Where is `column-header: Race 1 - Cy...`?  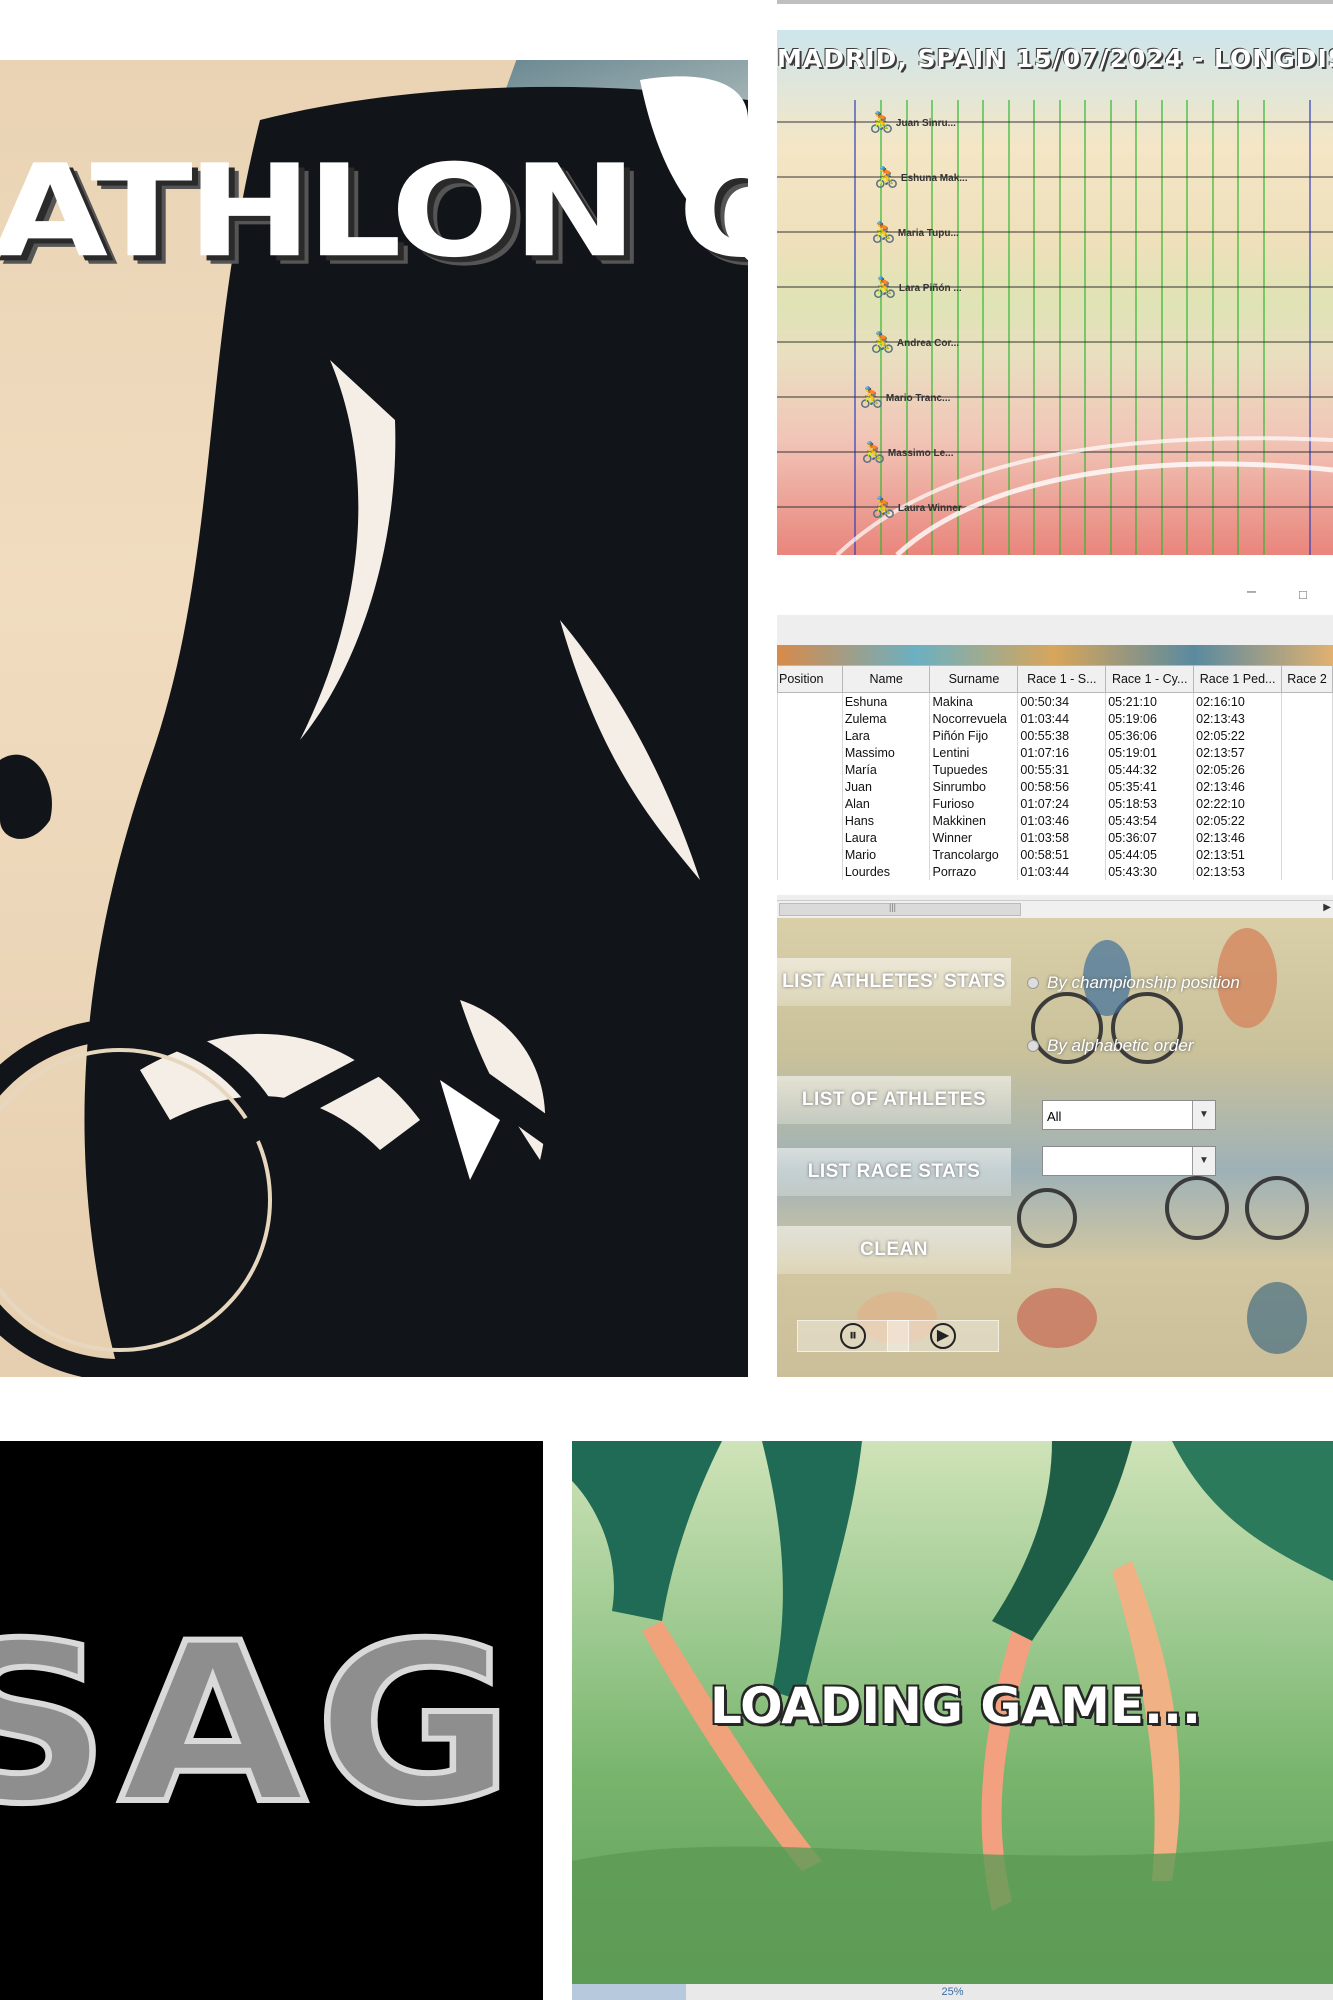
column-header: Race 1 - Cy... is located at coordinates (1150, 679).